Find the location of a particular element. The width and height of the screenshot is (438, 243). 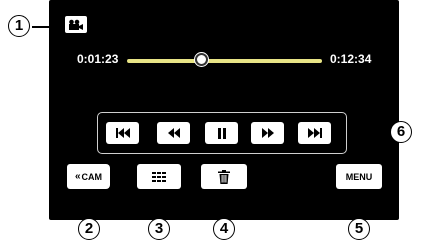

fast-forward-icon is located at coordinates (267, 133).